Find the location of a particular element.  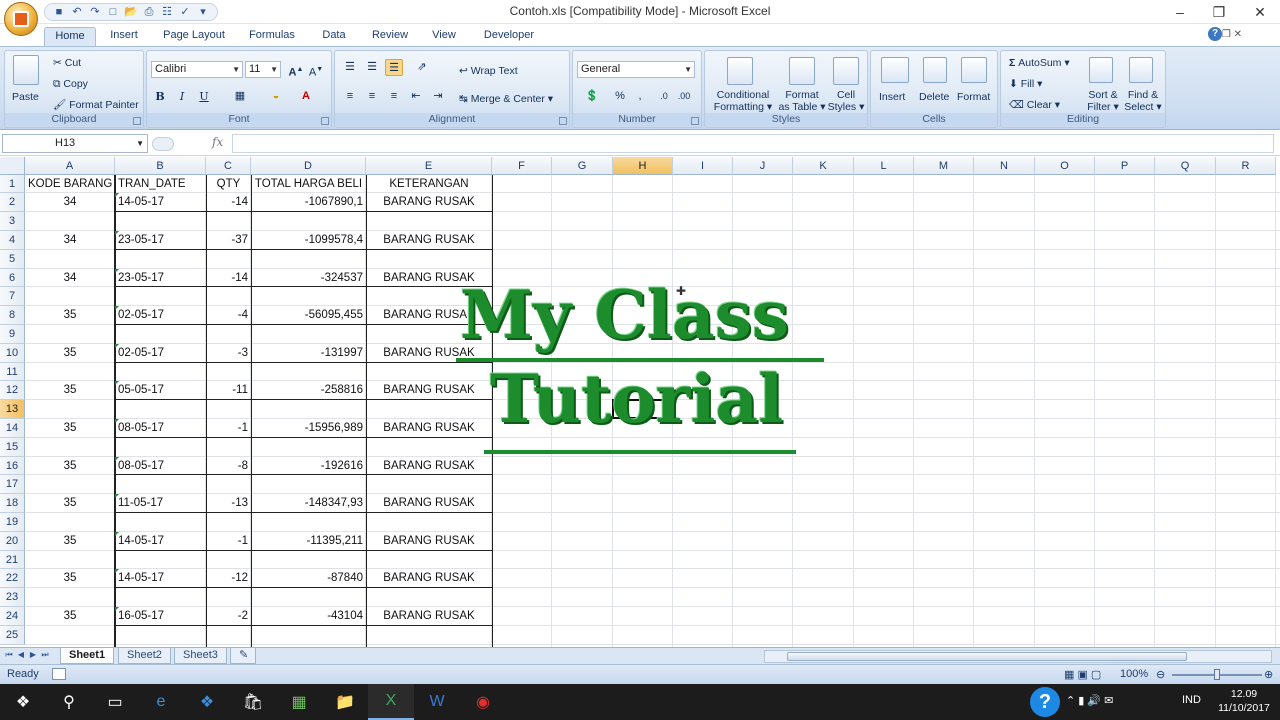

align-top-icon: ☰ is located at coordinates (350, 67).